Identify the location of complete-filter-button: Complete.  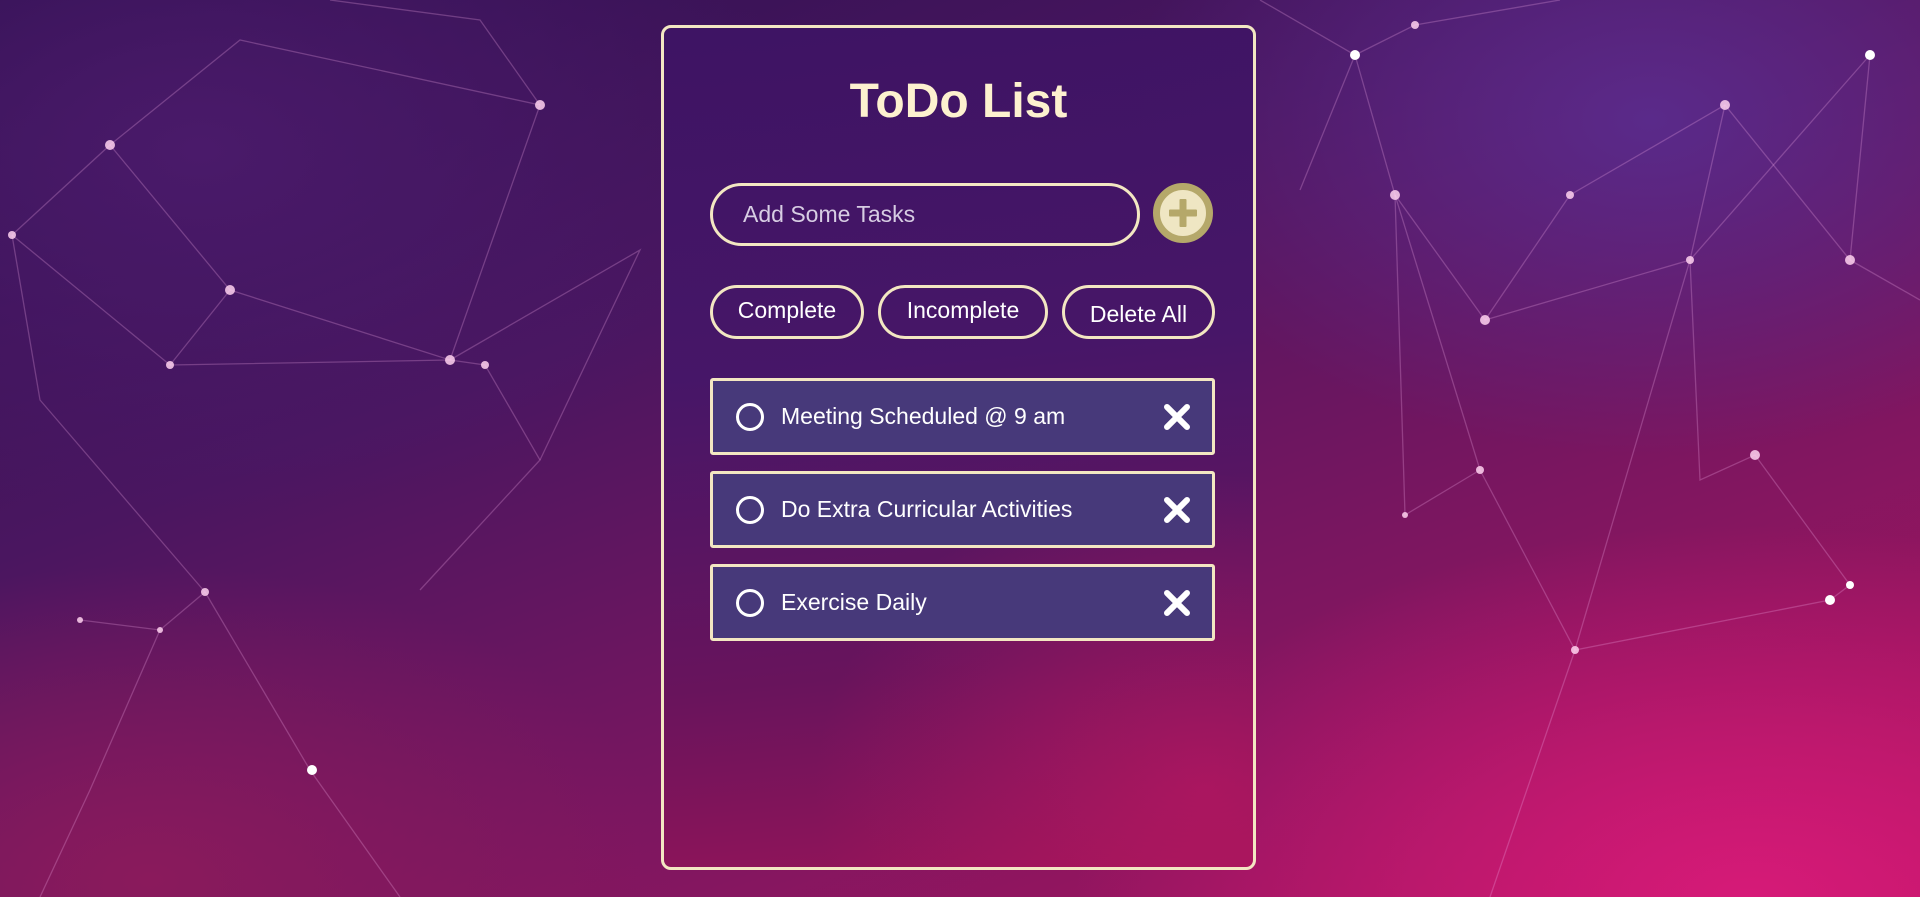
(787, 312).